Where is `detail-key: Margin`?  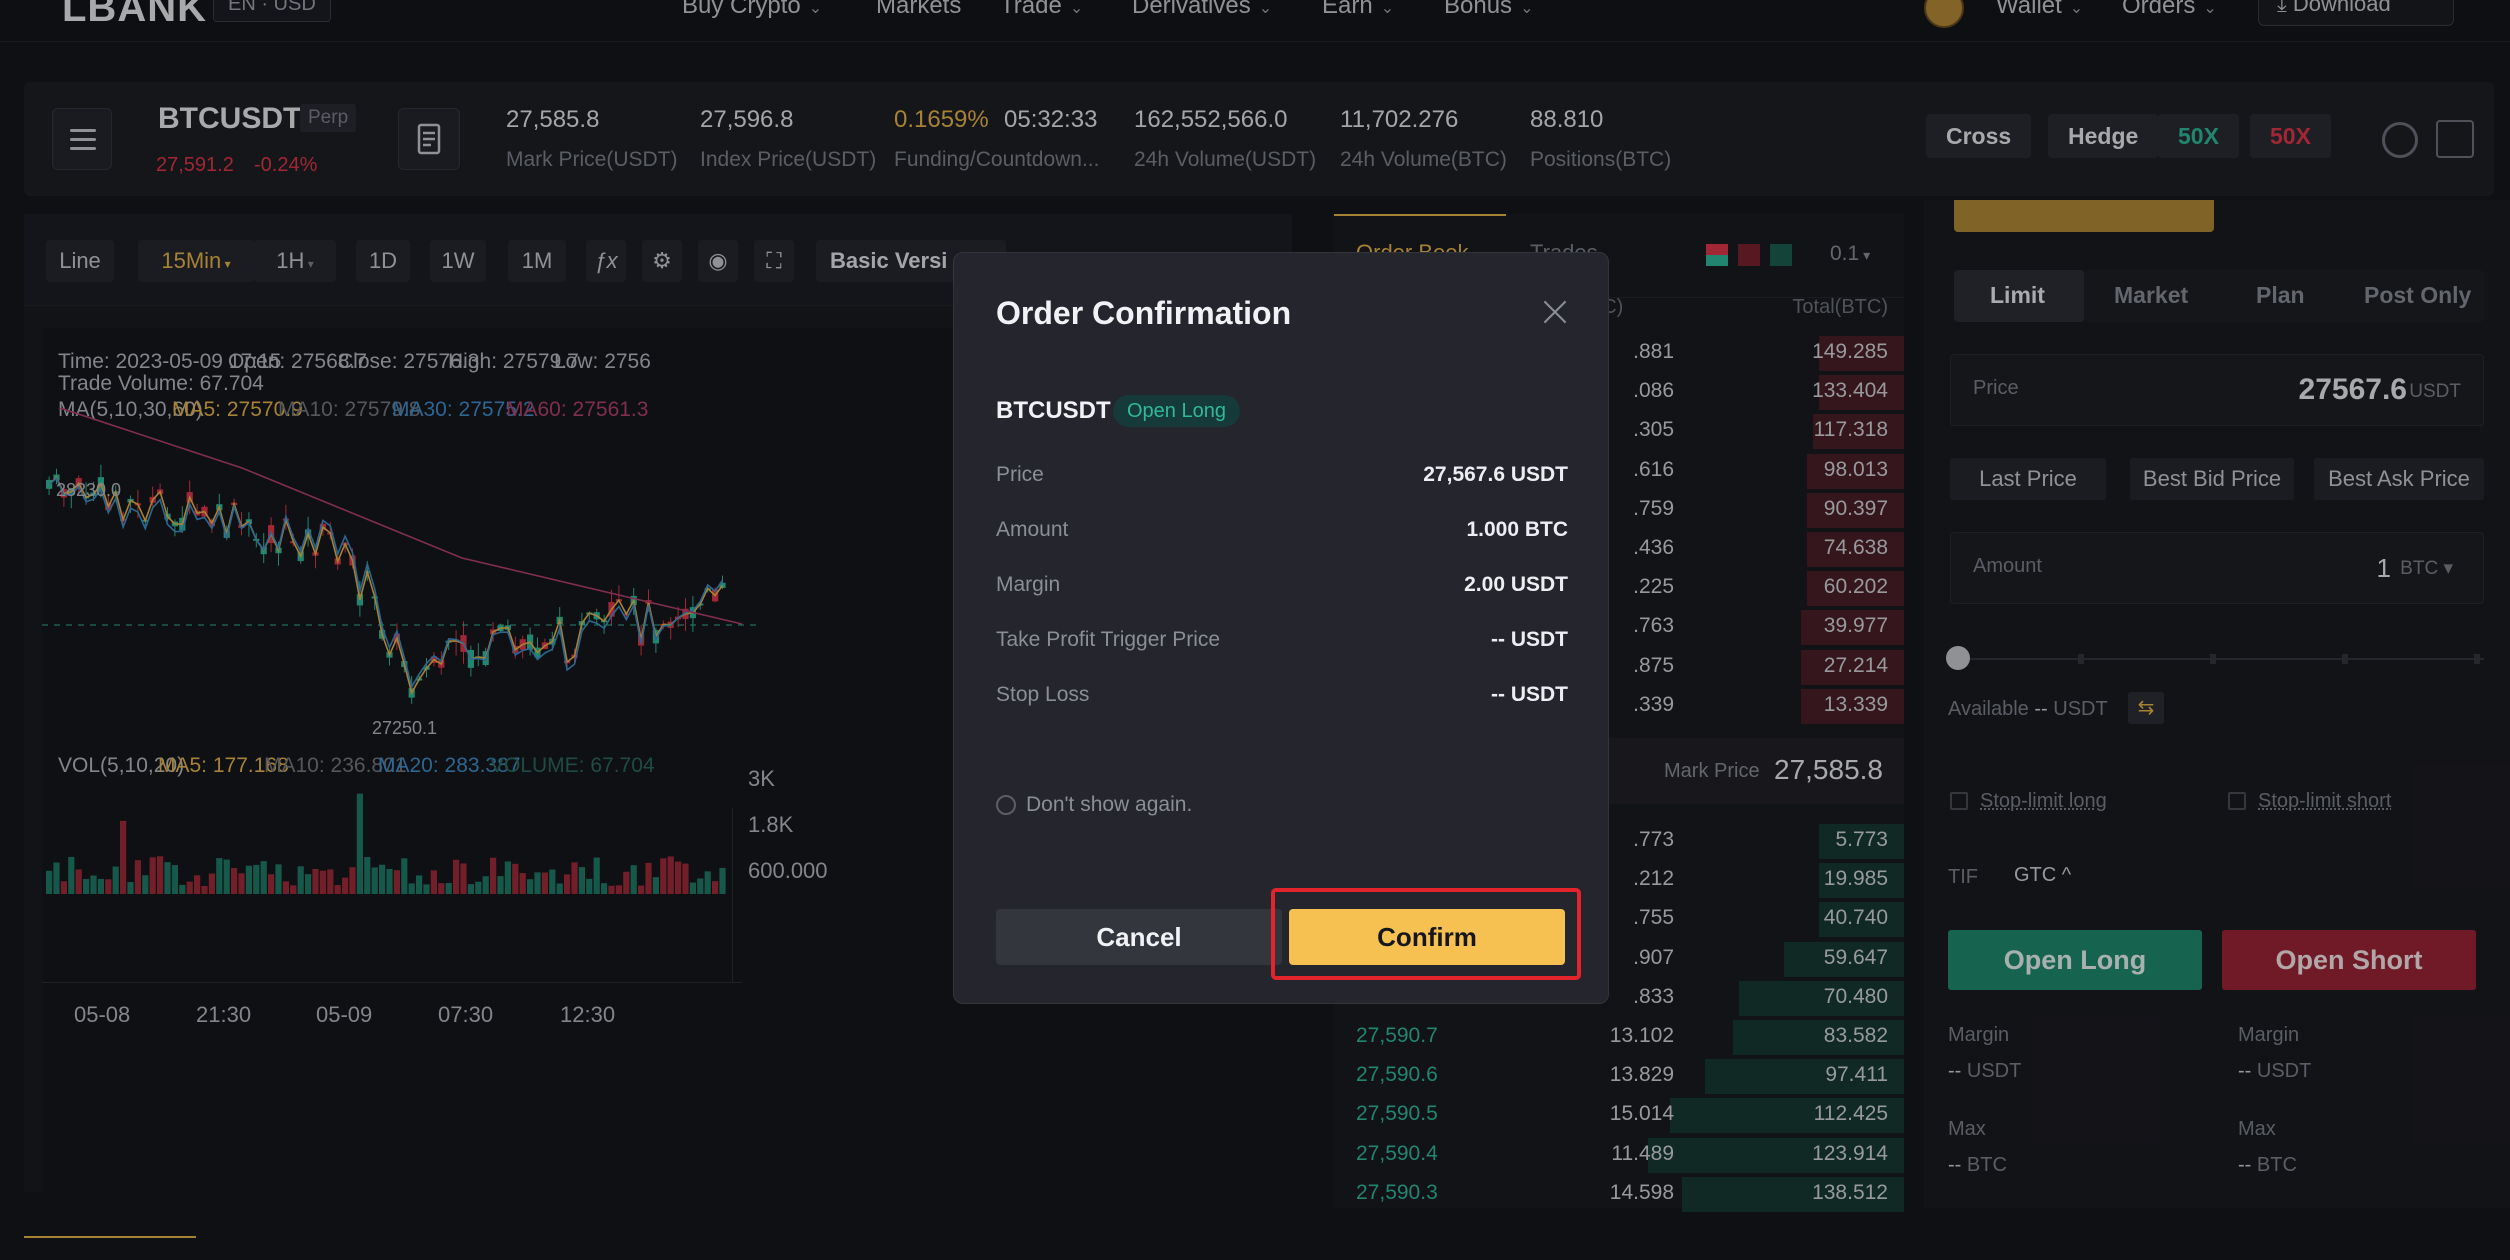
detail-key: Margin is located at coordinates (1028, 584).